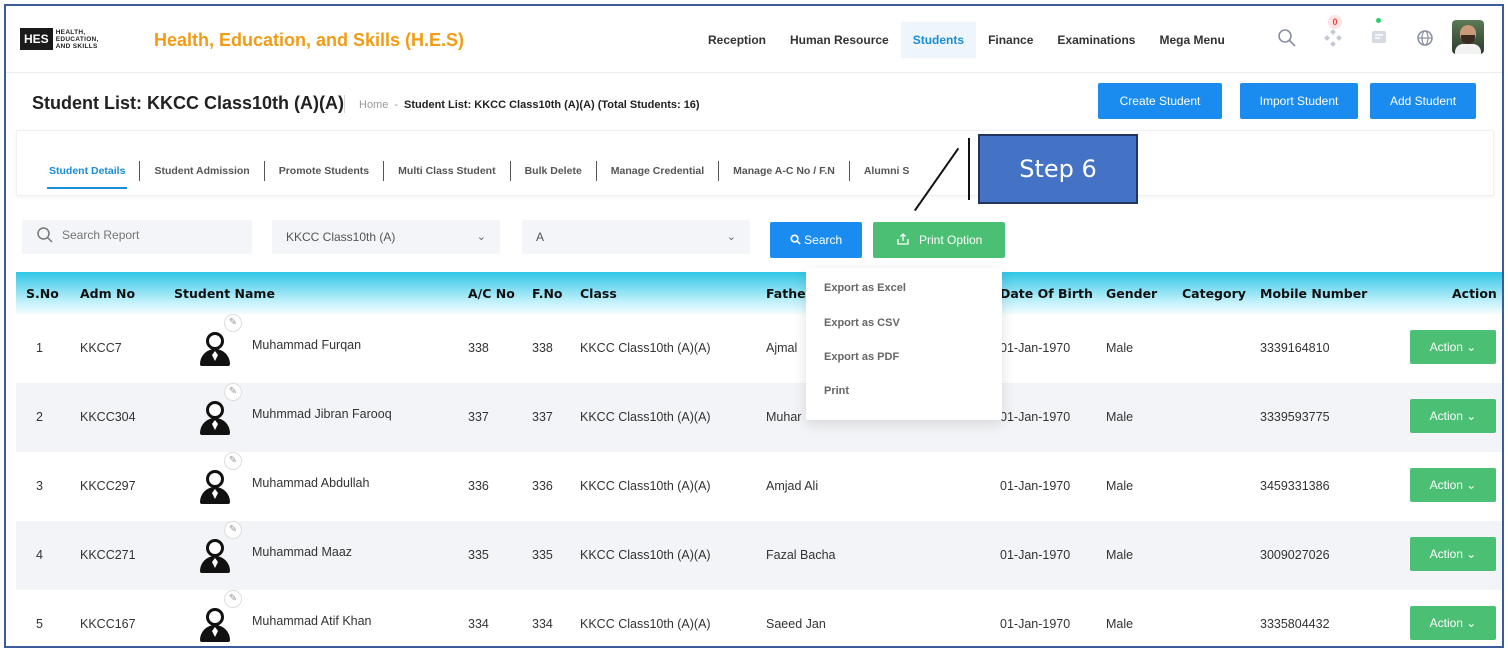  I want to click on search-button: Search, so click(816, 240).